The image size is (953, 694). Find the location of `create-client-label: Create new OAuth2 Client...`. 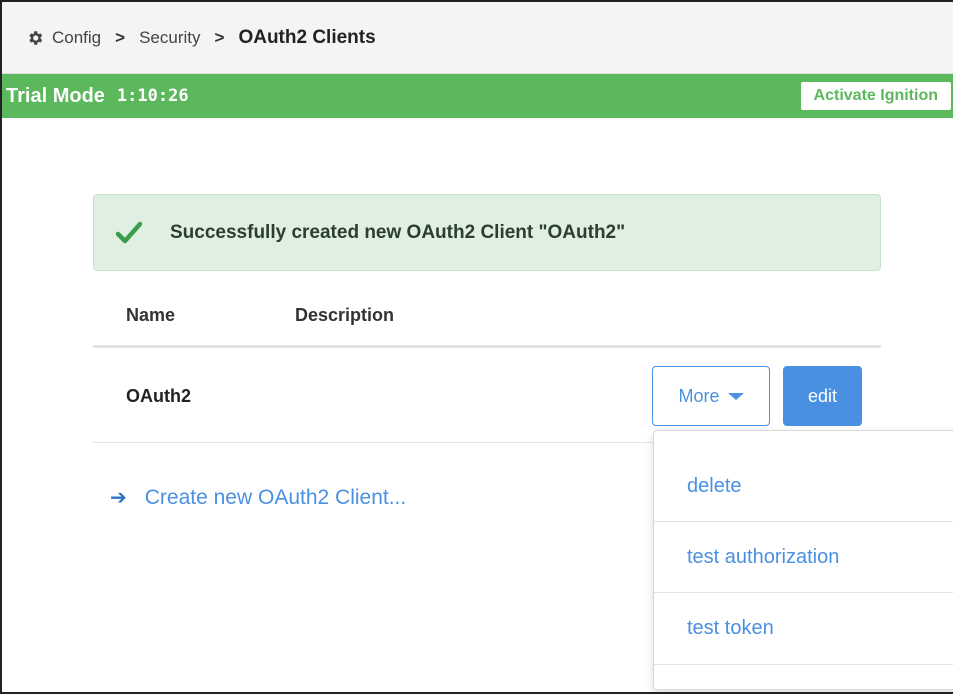

create-client-label: Create new OAuth2 Client... is located at coordinates (275, 497).